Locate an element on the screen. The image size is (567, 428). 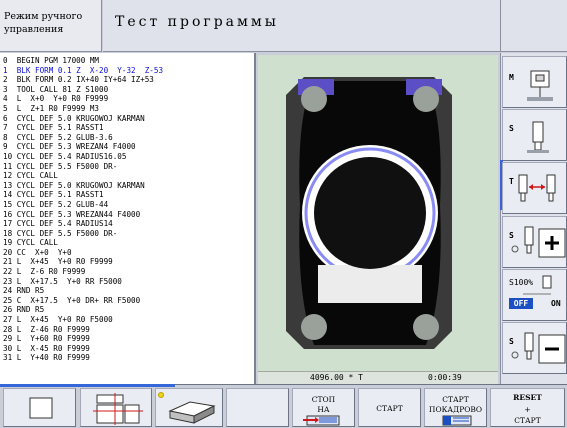
program-line: 29 L Y+60 R0 F9999 is located at coordinates (128, 339).